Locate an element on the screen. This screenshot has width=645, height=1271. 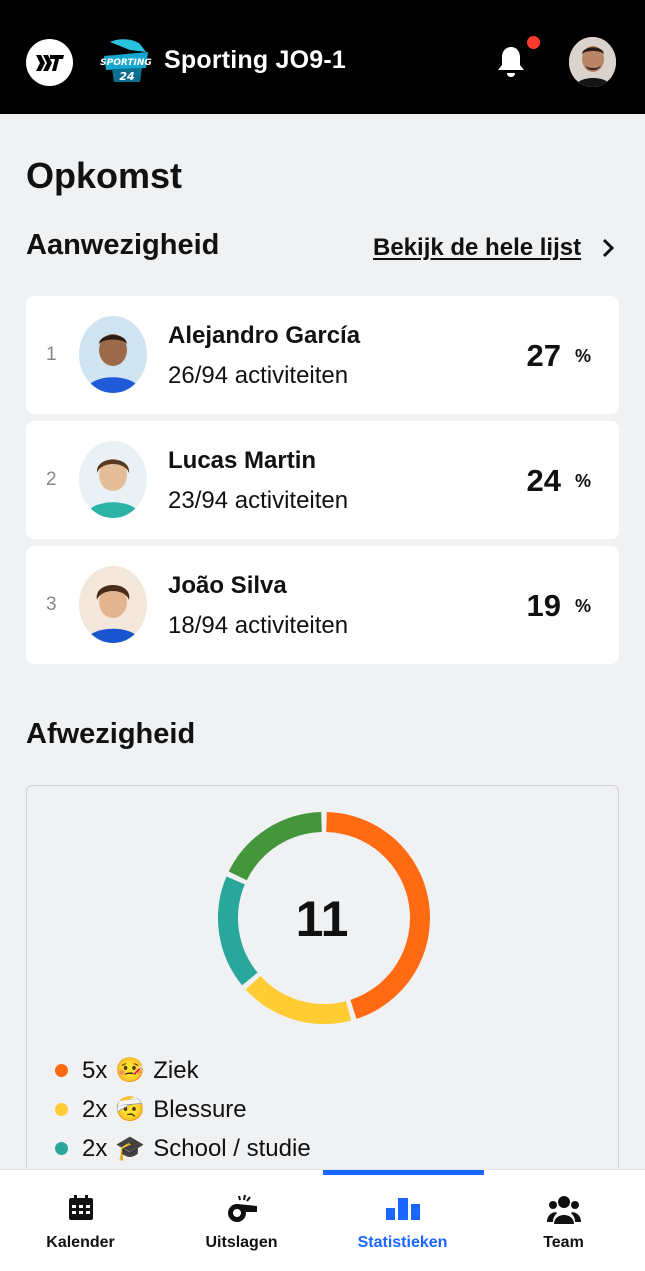
attendance-title: Aanwezigheid is located at coordinates (123, 245).